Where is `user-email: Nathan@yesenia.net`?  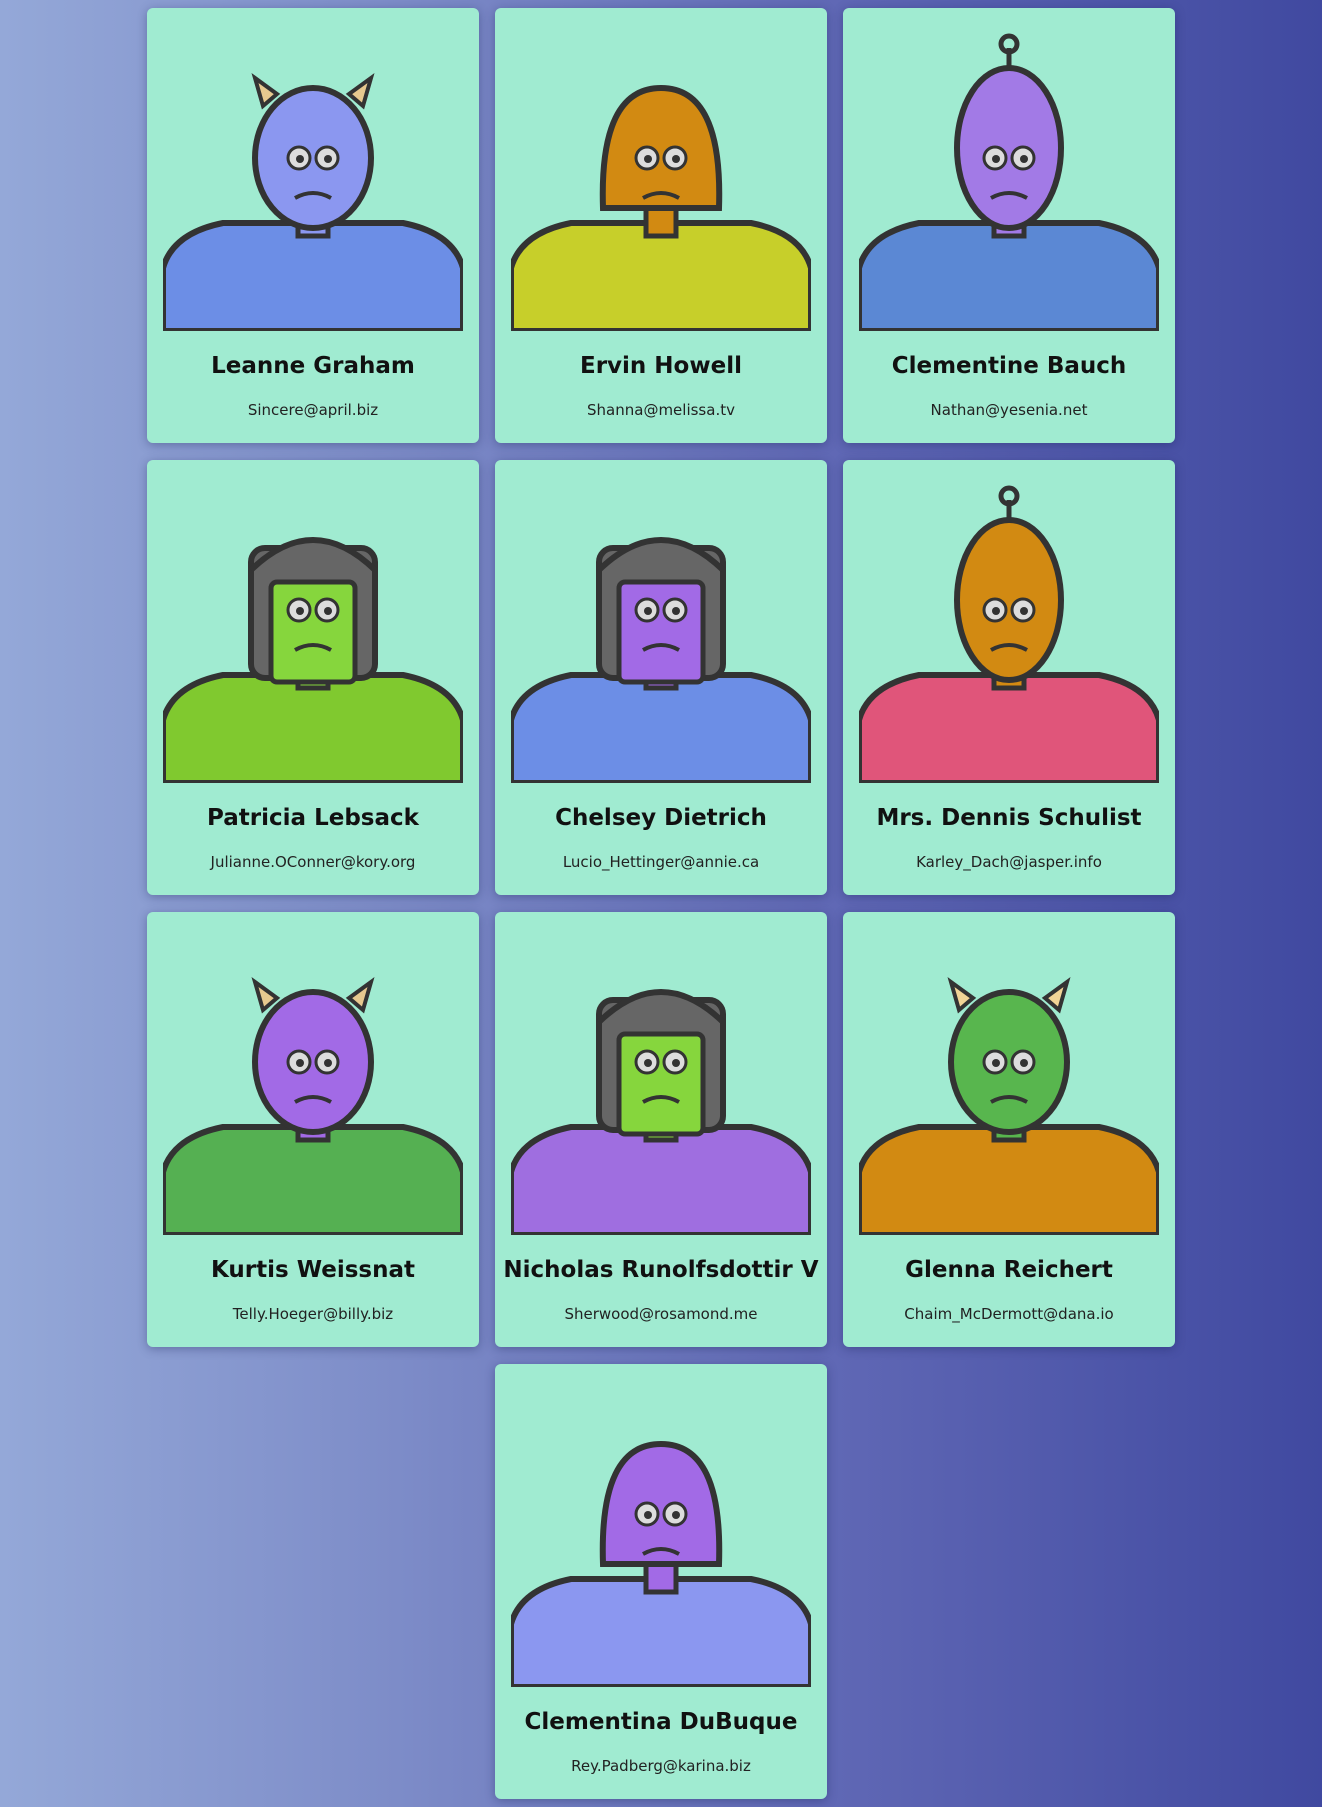
user-email: Nathan@yesenia.net is located at coordinates (1009, 410).